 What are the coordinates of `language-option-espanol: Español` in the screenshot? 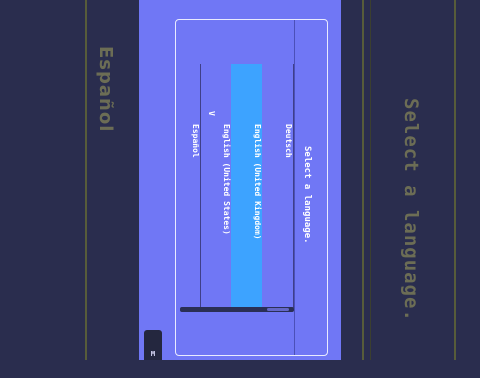 It's located at (186, 186).